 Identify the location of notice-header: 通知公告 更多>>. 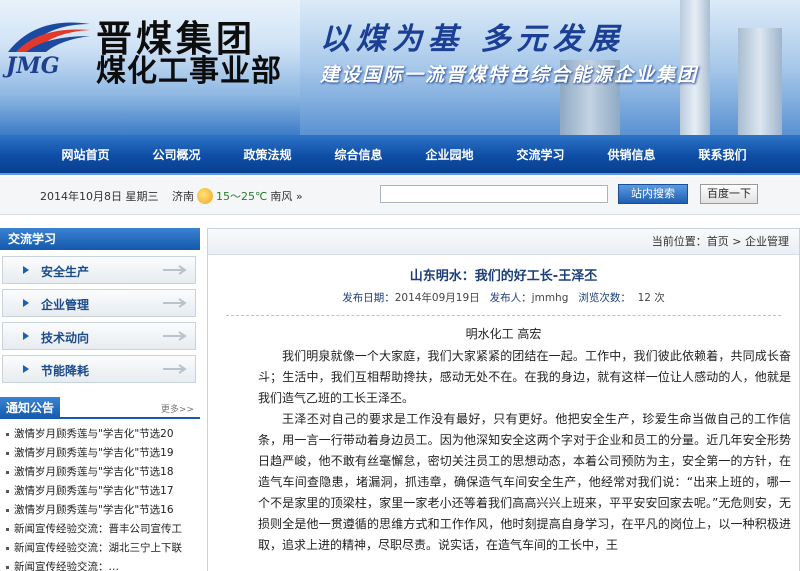
(100, 408).